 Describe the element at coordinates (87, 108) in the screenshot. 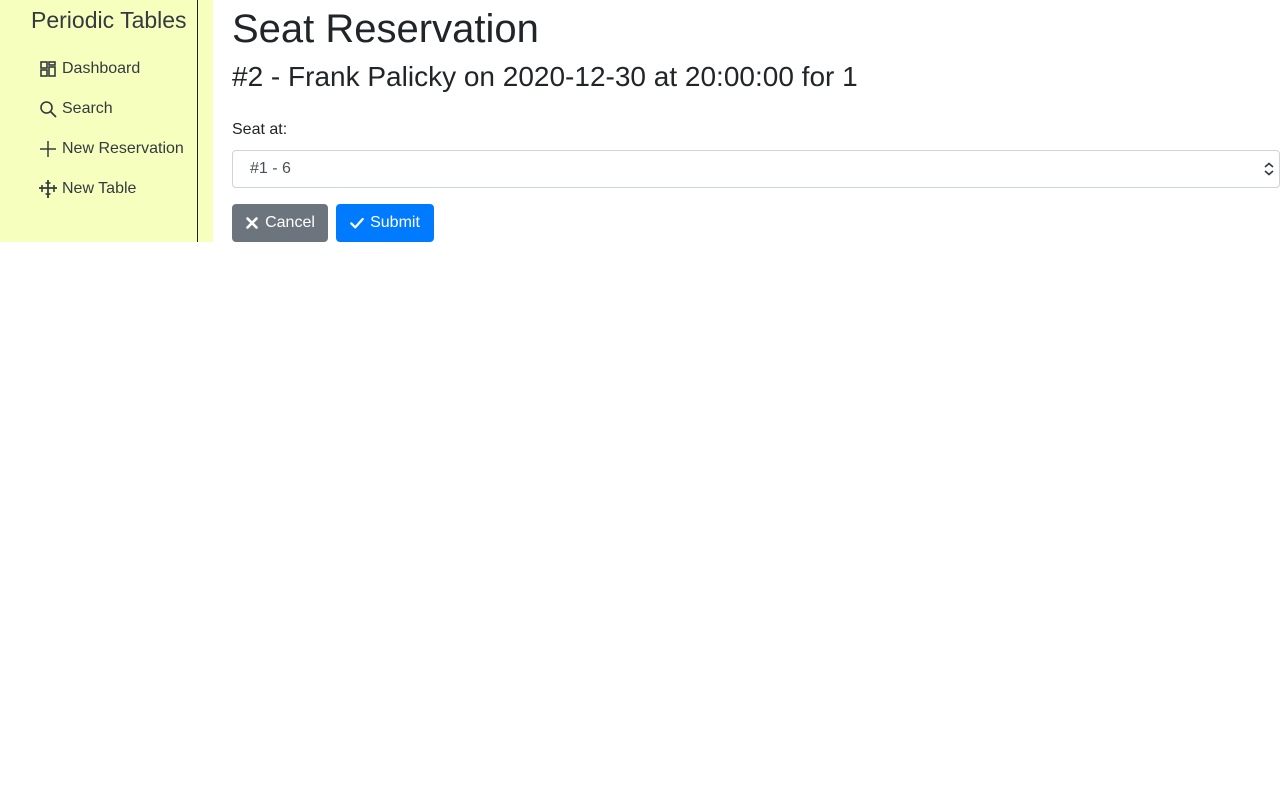

I see `sidebar-item-label: Search` at that location.